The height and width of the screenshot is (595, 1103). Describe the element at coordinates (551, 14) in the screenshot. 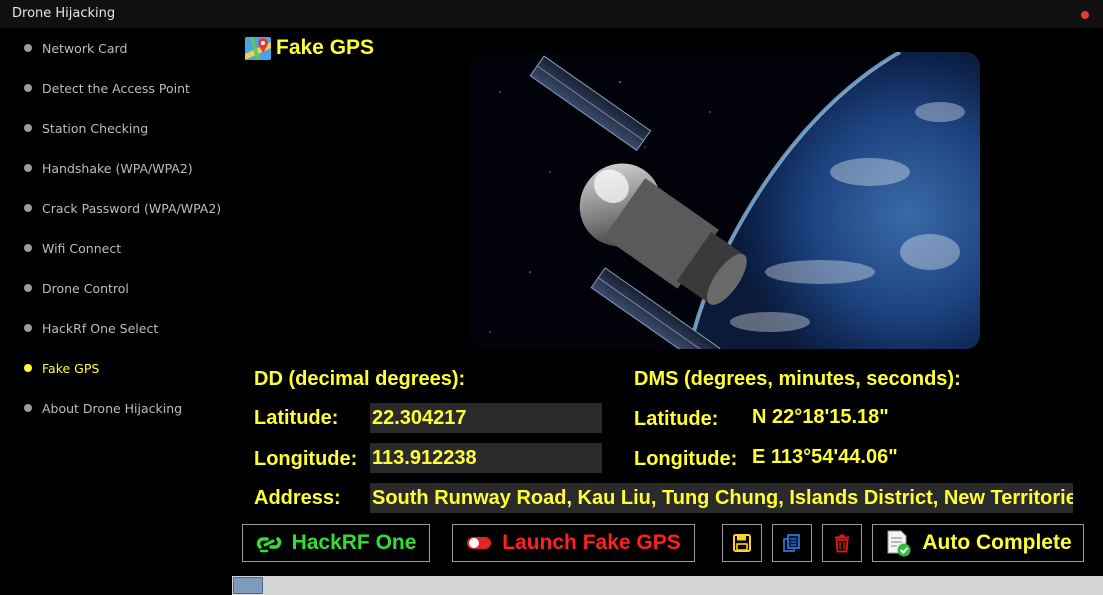

I see `window-titlebar: Drone Hijacking` at that location.